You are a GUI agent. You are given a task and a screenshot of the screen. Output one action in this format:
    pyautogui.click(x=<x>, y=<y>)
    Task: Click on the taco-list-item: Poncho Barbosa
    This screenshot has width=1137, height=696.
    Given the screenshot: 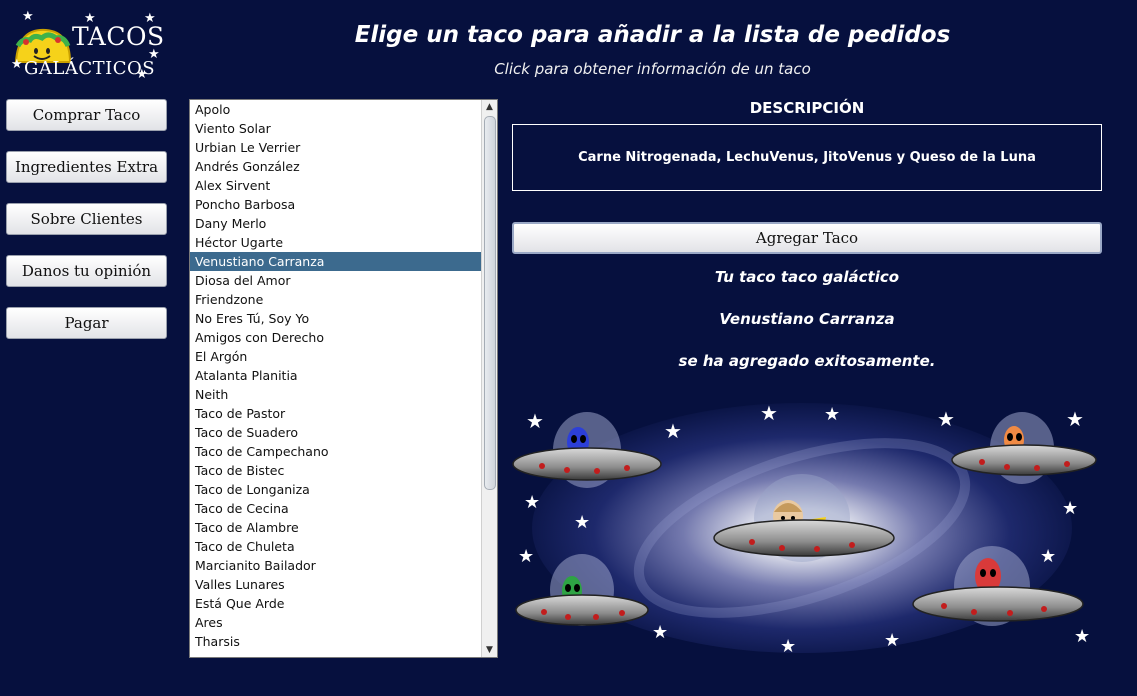 What is the action you would take?
    pyautogui.click(x=336, y=204)
    